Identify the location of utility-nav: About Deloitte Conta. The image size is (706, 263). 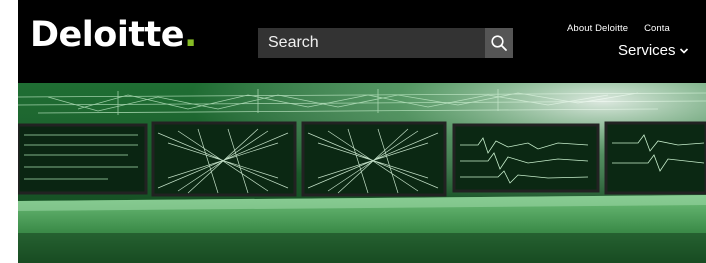
(626, 28).